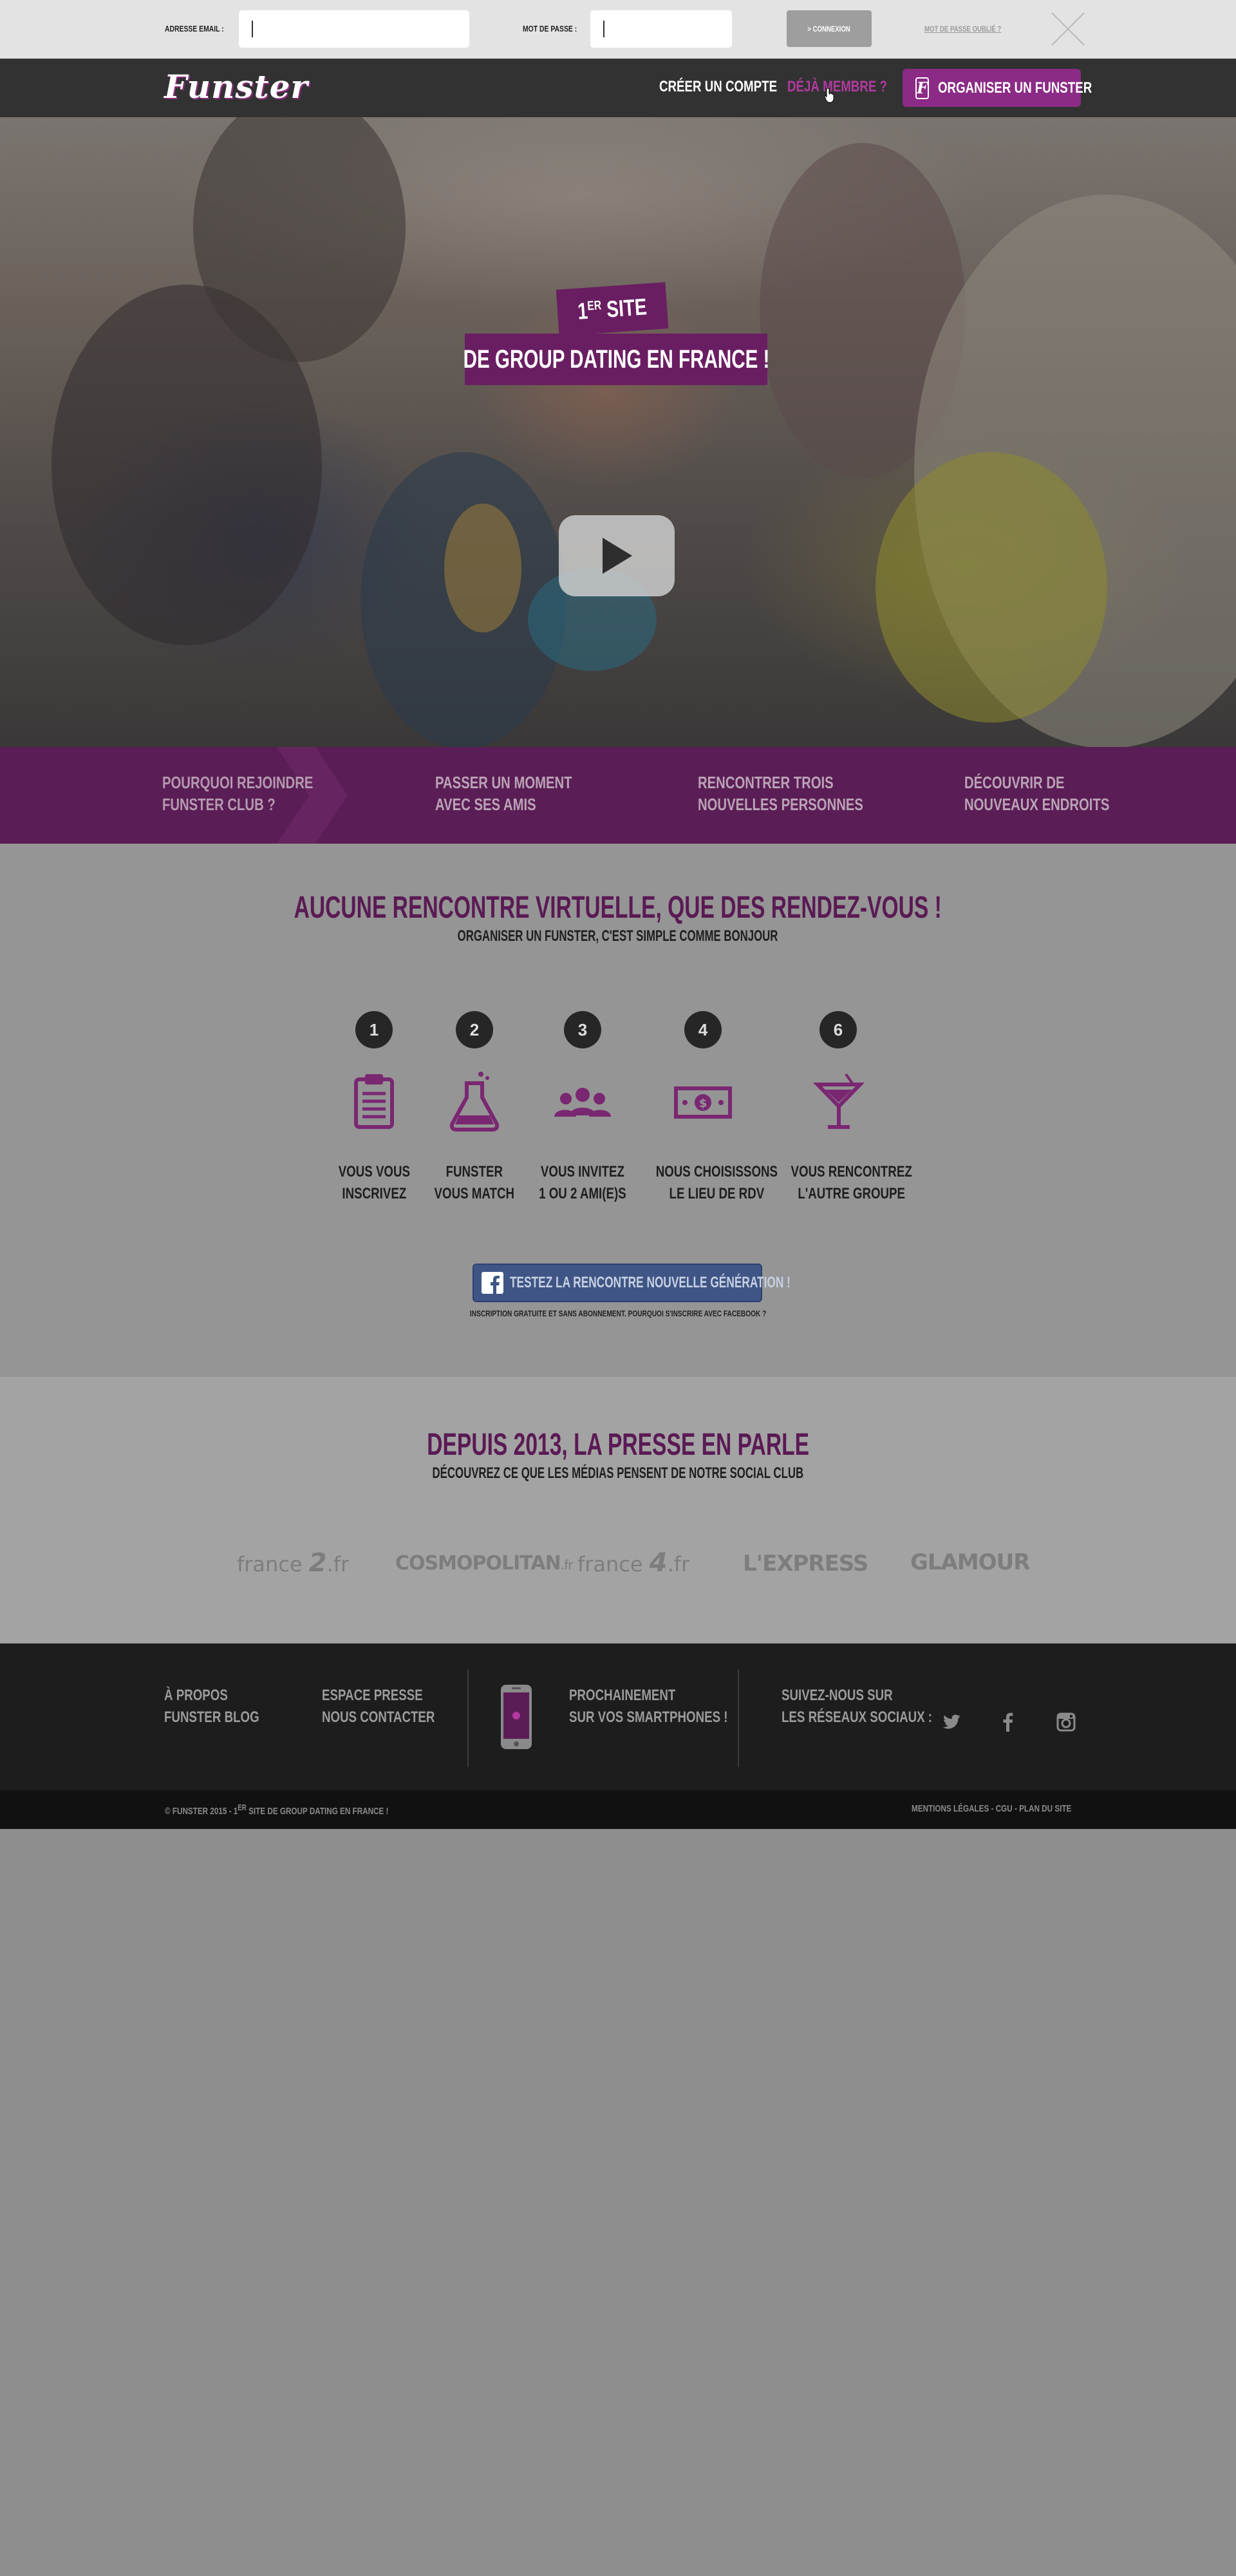 This screenshot has width=1236, height=2576. I want to click on hero-badge-top: 1ER SITE, so click(612, 309).